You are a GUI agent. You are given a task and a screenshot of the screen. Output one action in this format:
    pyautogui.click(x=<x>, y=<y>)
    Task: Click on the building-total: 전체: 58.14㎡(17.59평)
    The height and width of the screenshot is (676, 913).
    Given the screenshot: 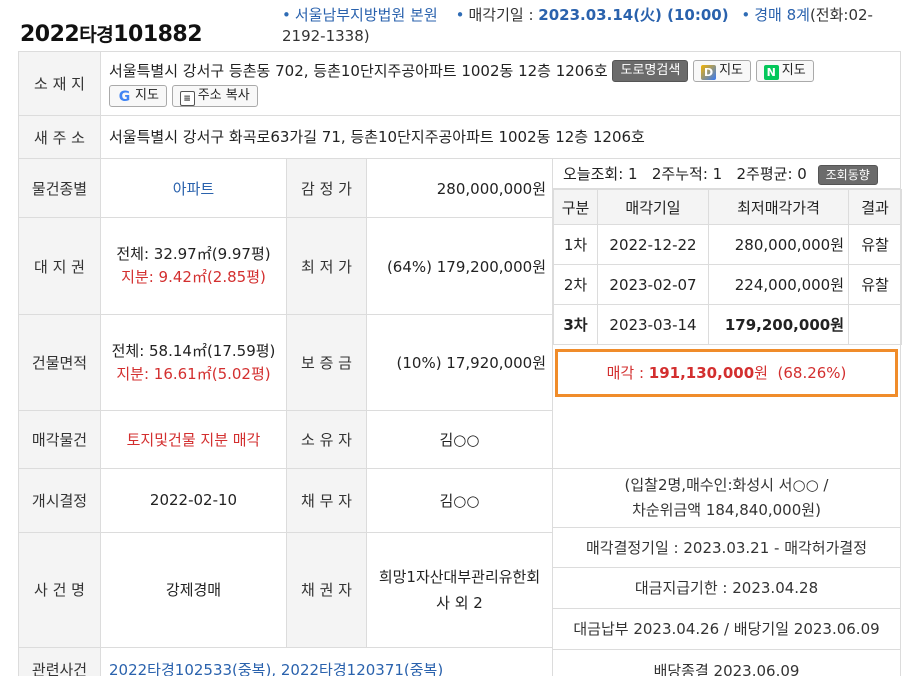 What is the action you would take?
    pyautogui.click(x=193, y=350)
    